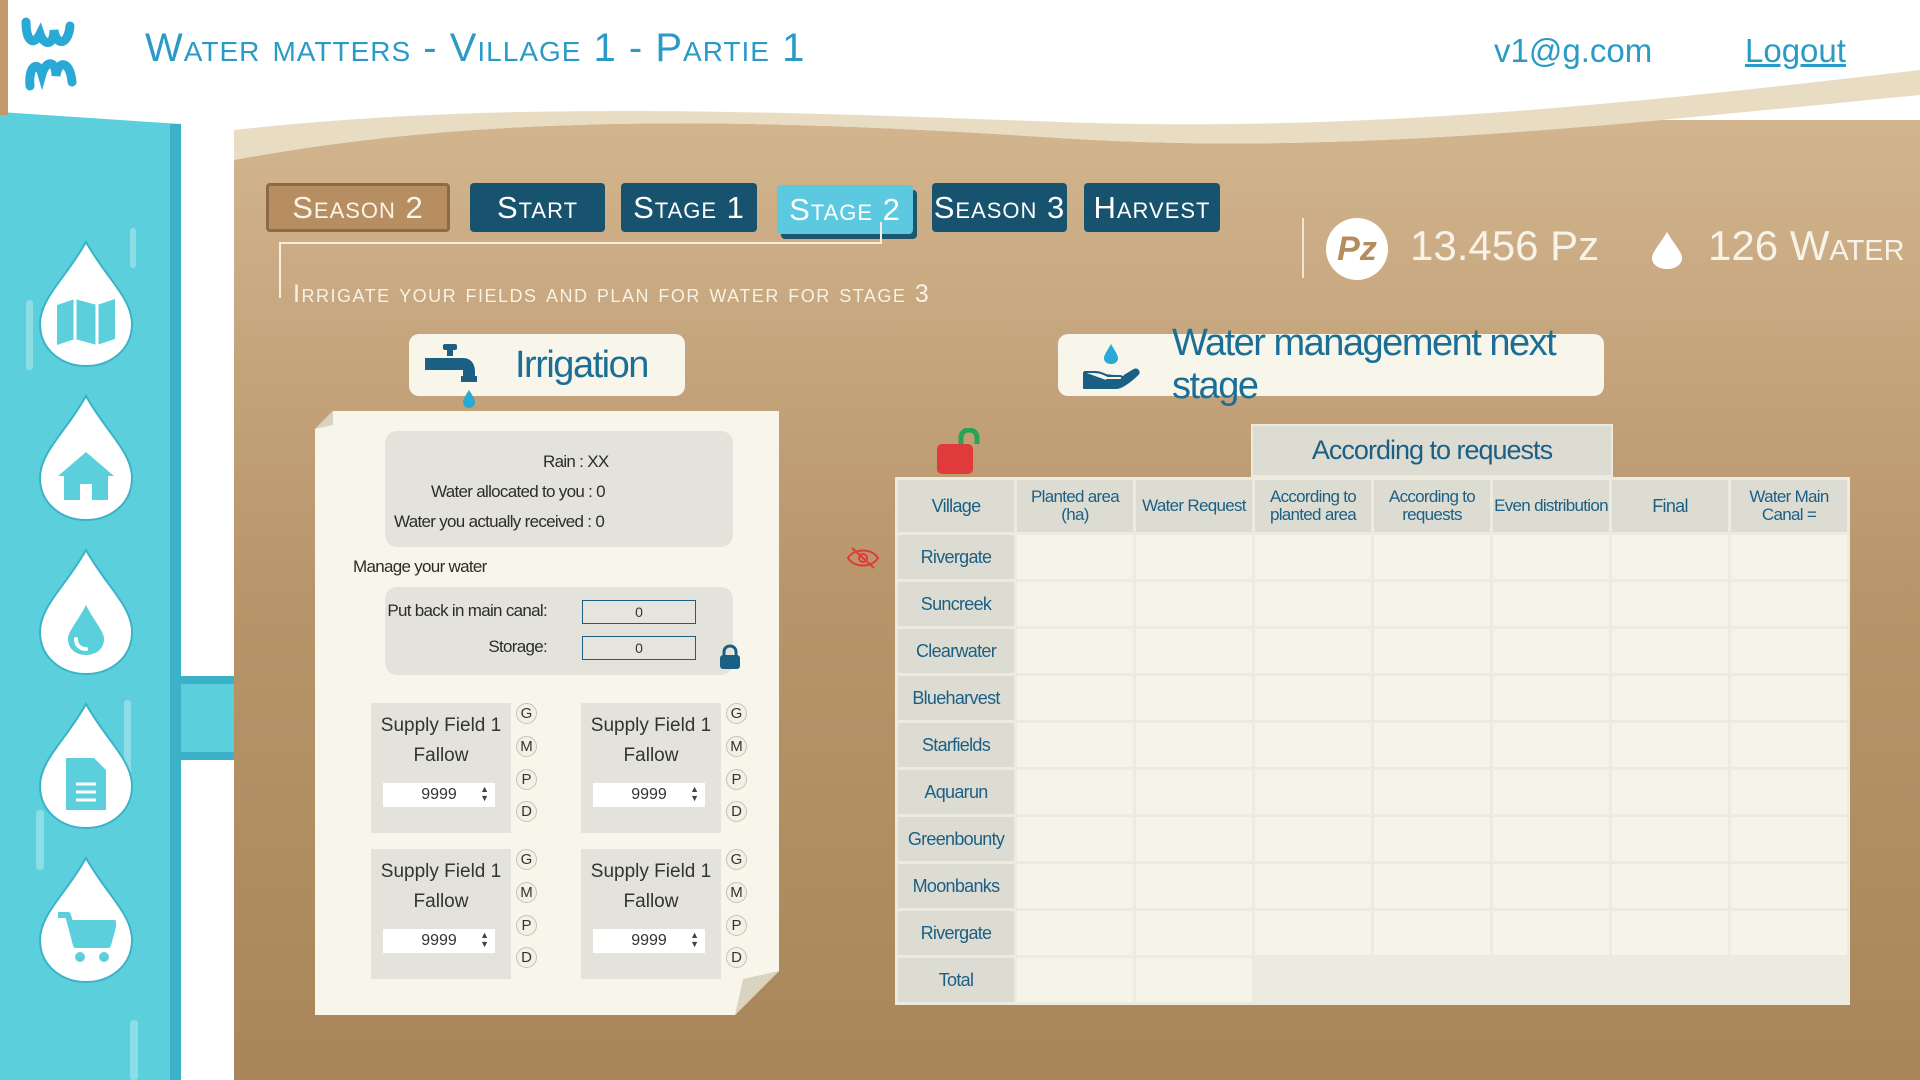  What do you see at coordinates (86, 612) in the screenshot?
I see `sidebar-item-water` at bounding box center [86, 612].